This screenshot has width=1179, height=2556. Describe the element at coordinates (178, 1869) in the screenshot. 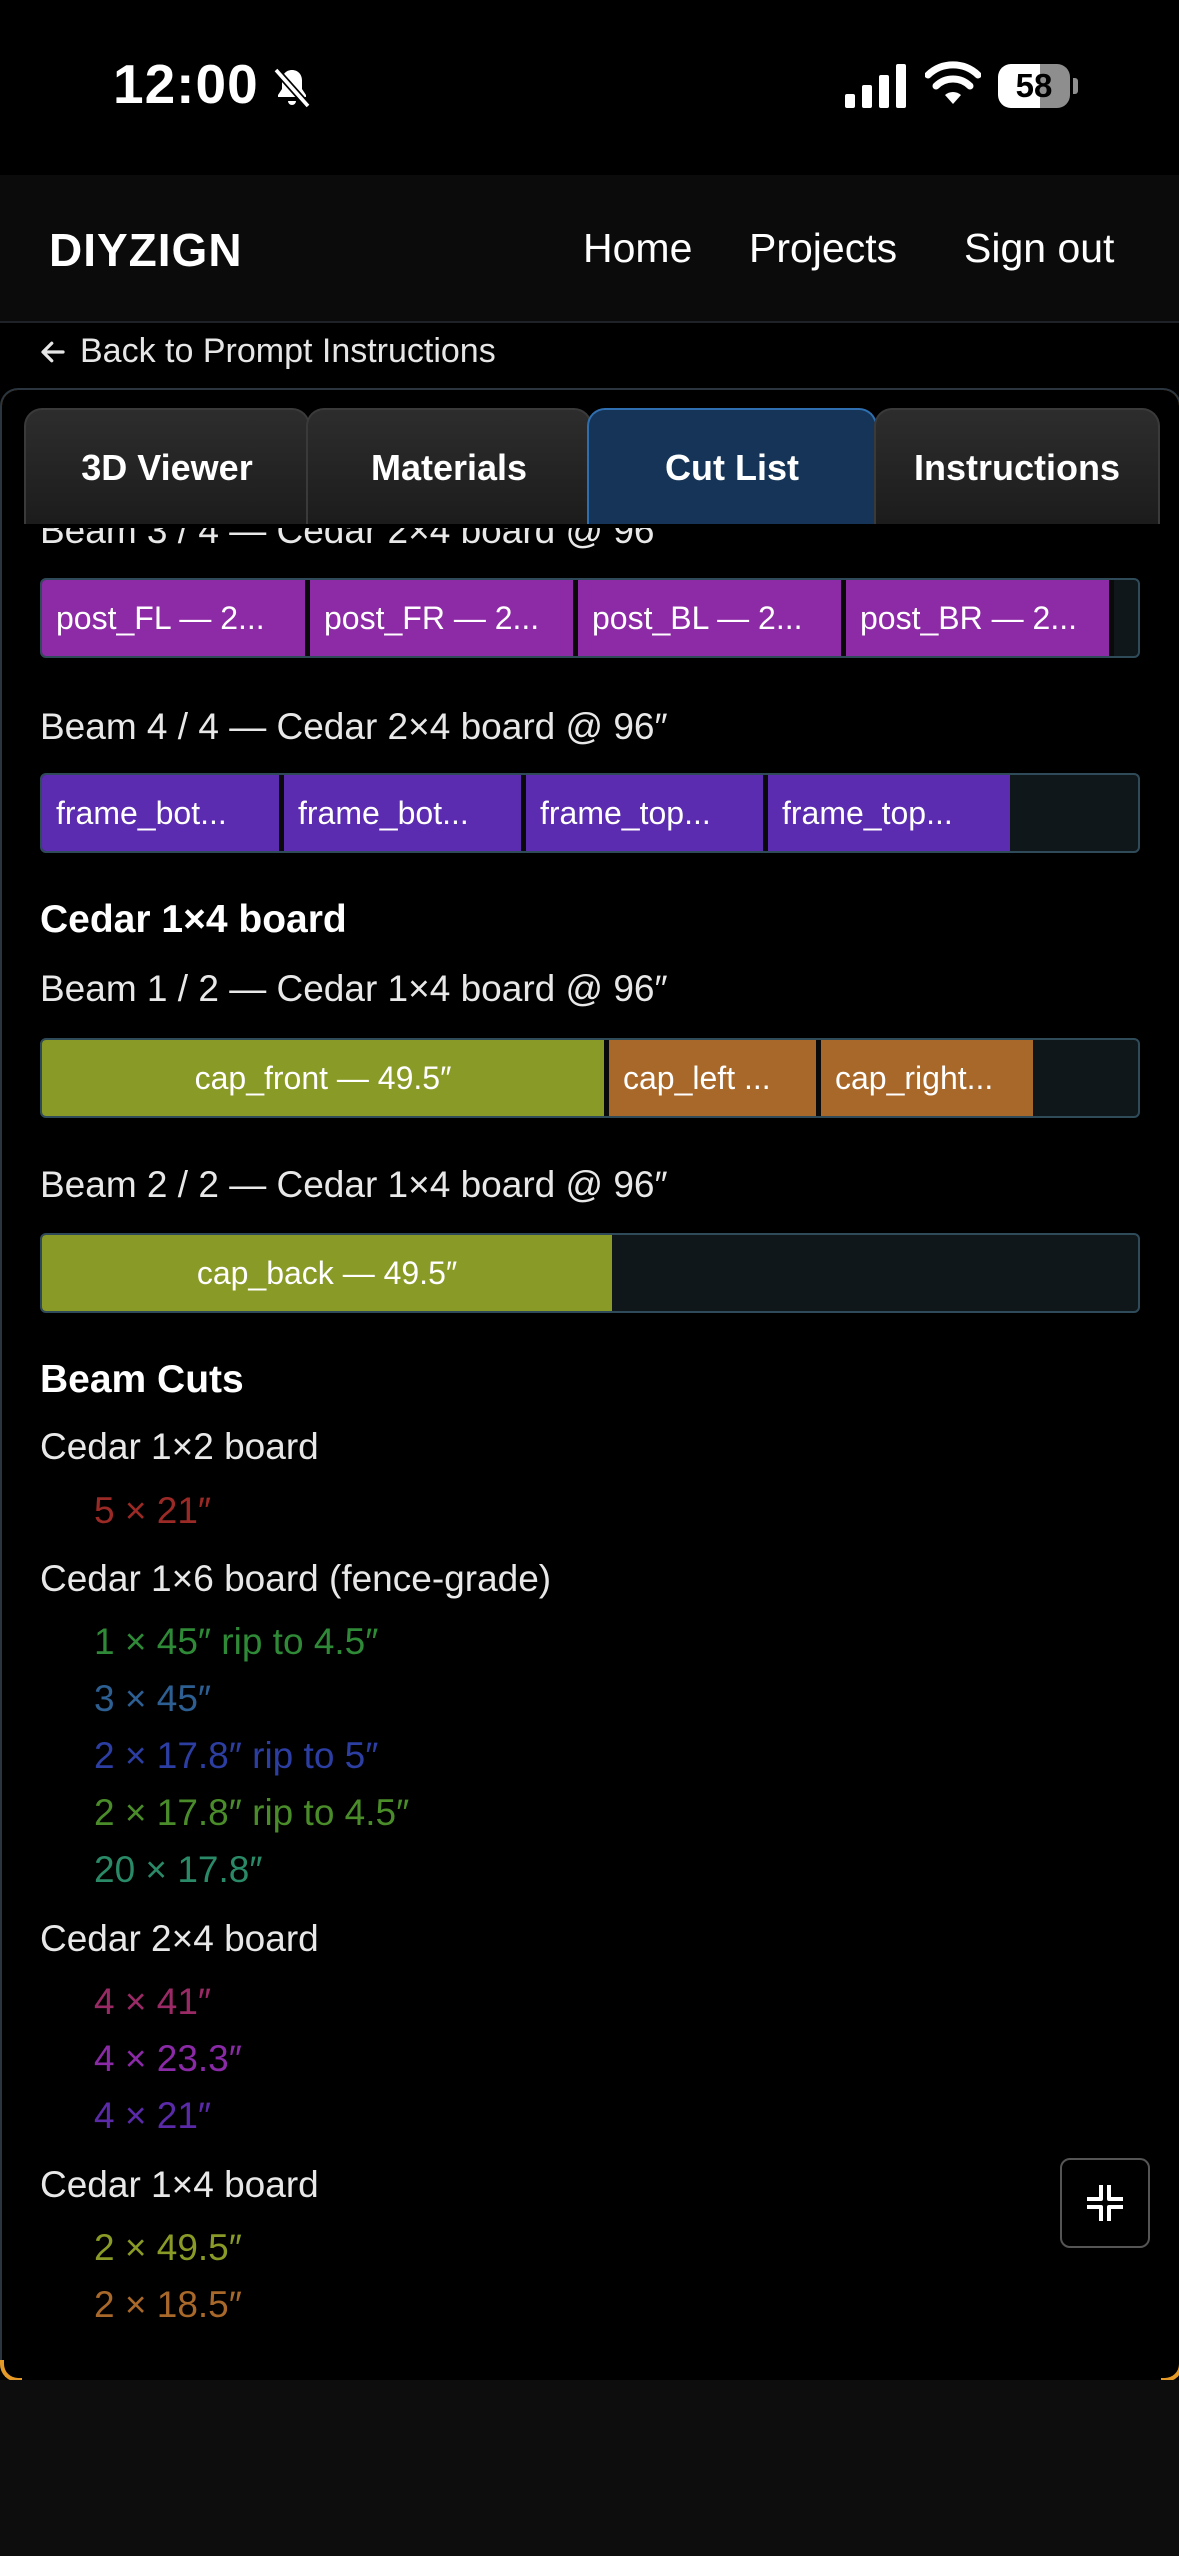

I see `cut-item: 20 × 17.8″` at that location.